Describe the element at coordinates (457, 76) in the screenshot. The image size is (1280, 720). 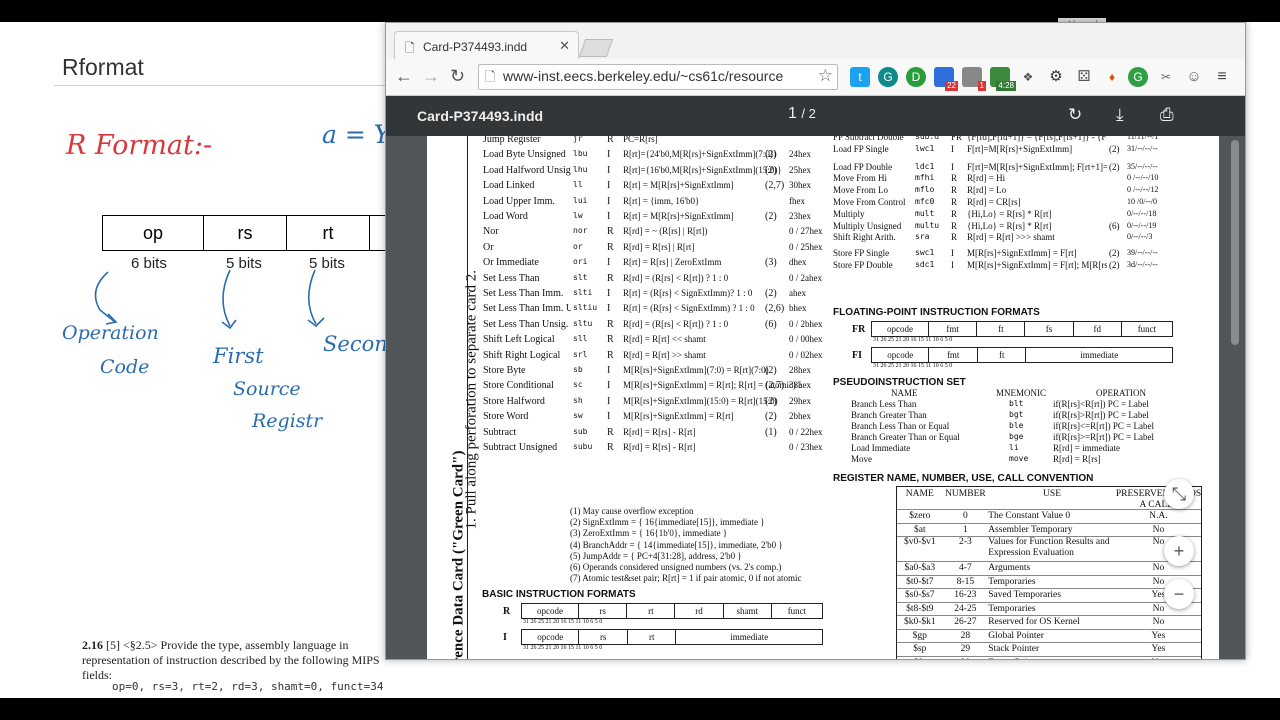
I see `reload-icon: ↻` at that location.